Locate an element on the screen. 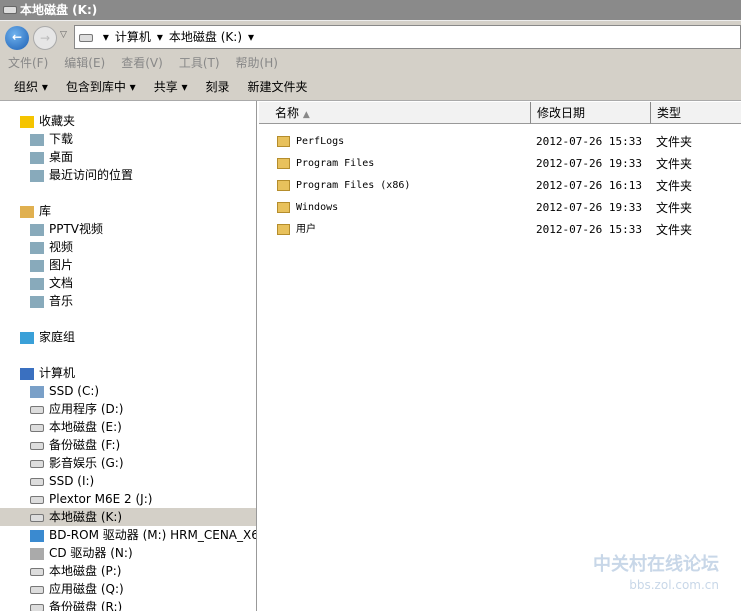 The width and height of the screenshot is (741, 611). burn-button: 刻录 is located at coordinates (218, 87).